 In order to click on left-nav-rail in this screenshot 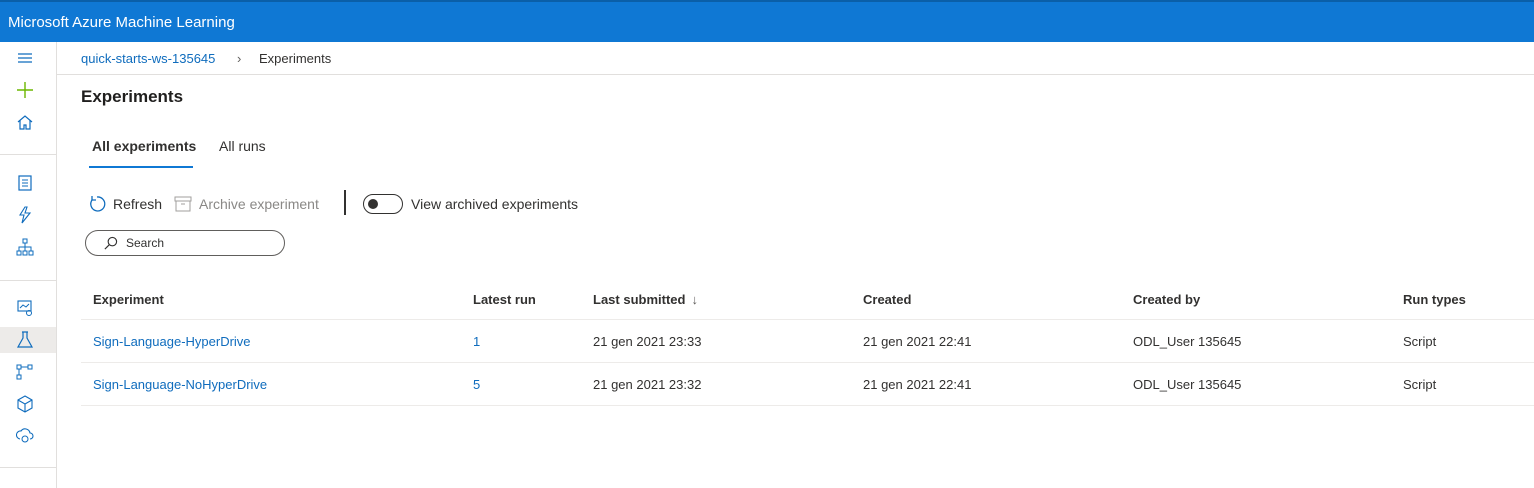, I will do `click(28, 265)`.